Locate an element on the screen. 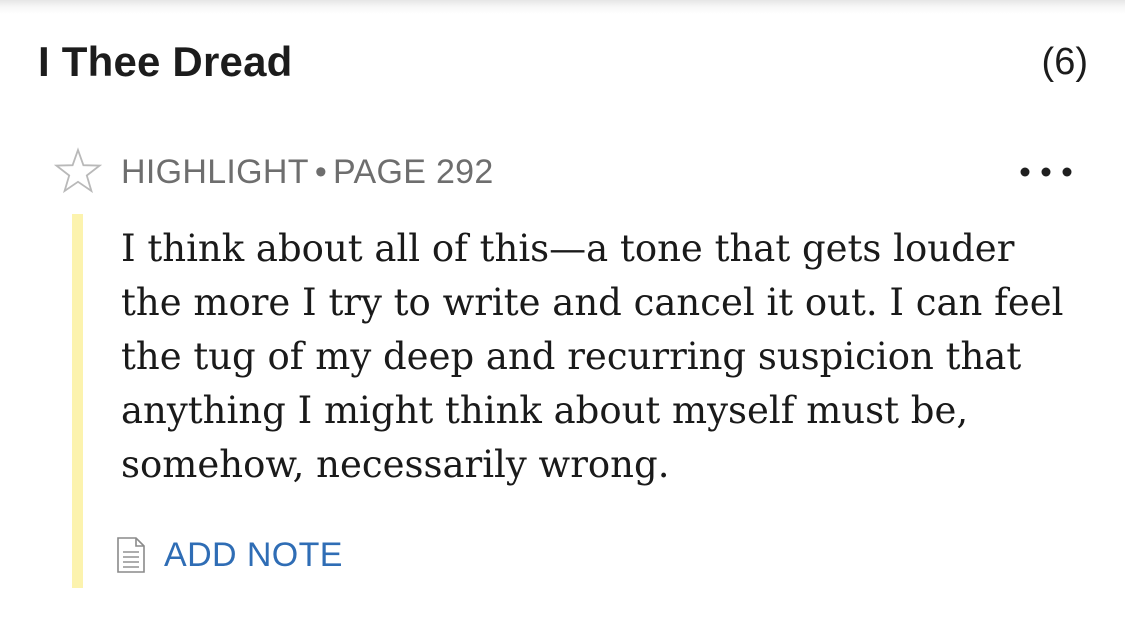 This screenshot has height=644, width=1125. add-note-button: ADD NOTE is located at coordinates (229, 555).